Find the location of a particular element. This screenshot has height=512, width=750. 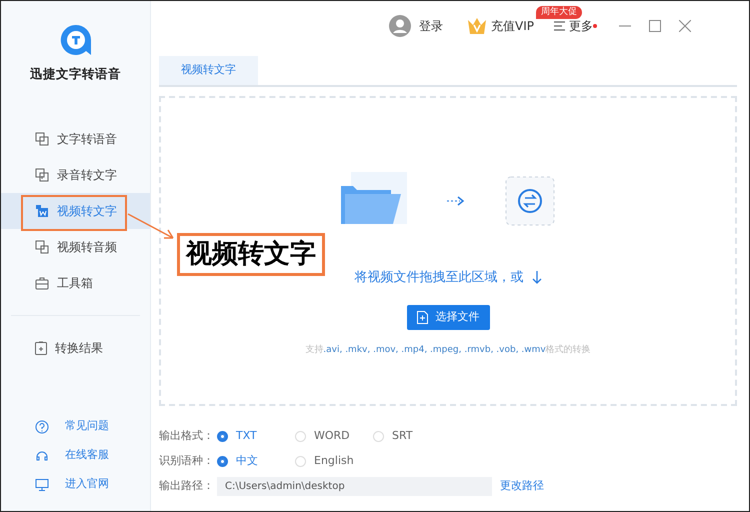

clipboard-icon is located at coordinates (41, 348).